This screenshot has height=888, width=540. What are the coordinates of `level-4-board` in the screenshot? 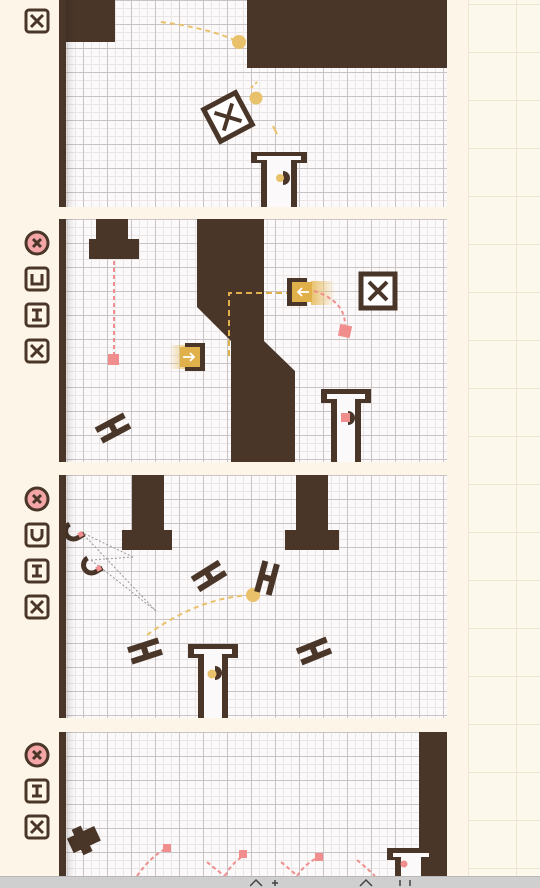 It's located at (253, 804).